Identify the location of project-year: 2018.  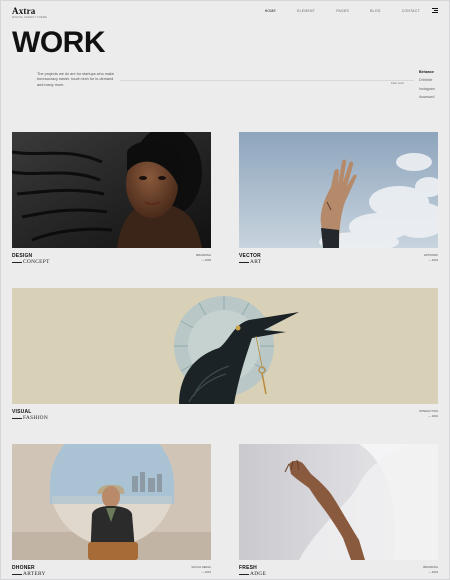
(203, 260).